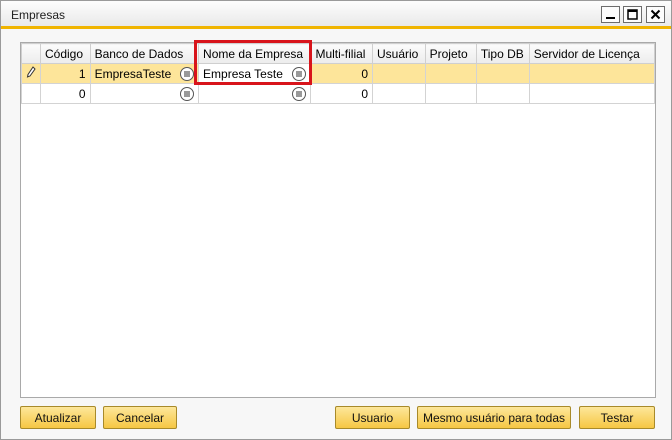 This screenshot has width=672, height=440. What do you see at coordinates (610, 18) in the screenshot?
I see `minimize-icon` at bounding box center [610, 18].